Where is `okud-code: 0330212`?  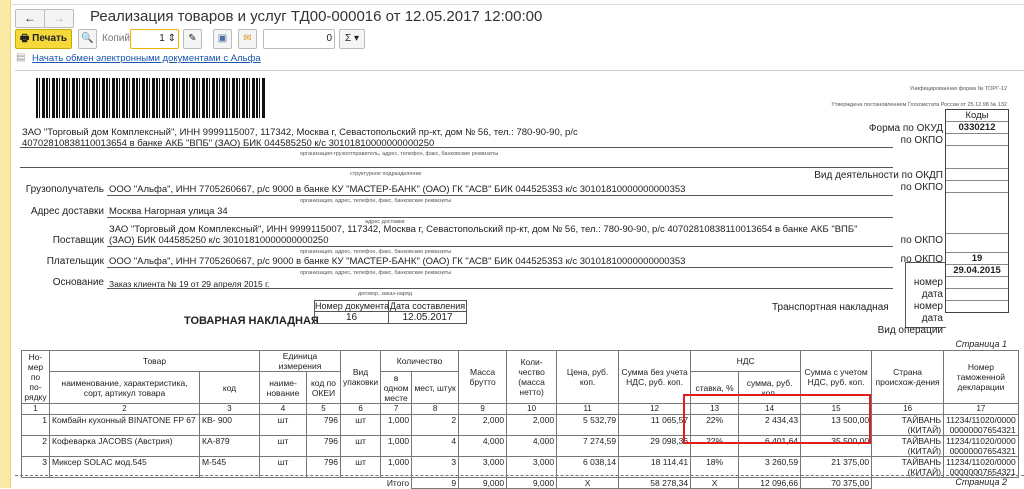
okud-code: 0330212 is located at coordinates (977, 128).